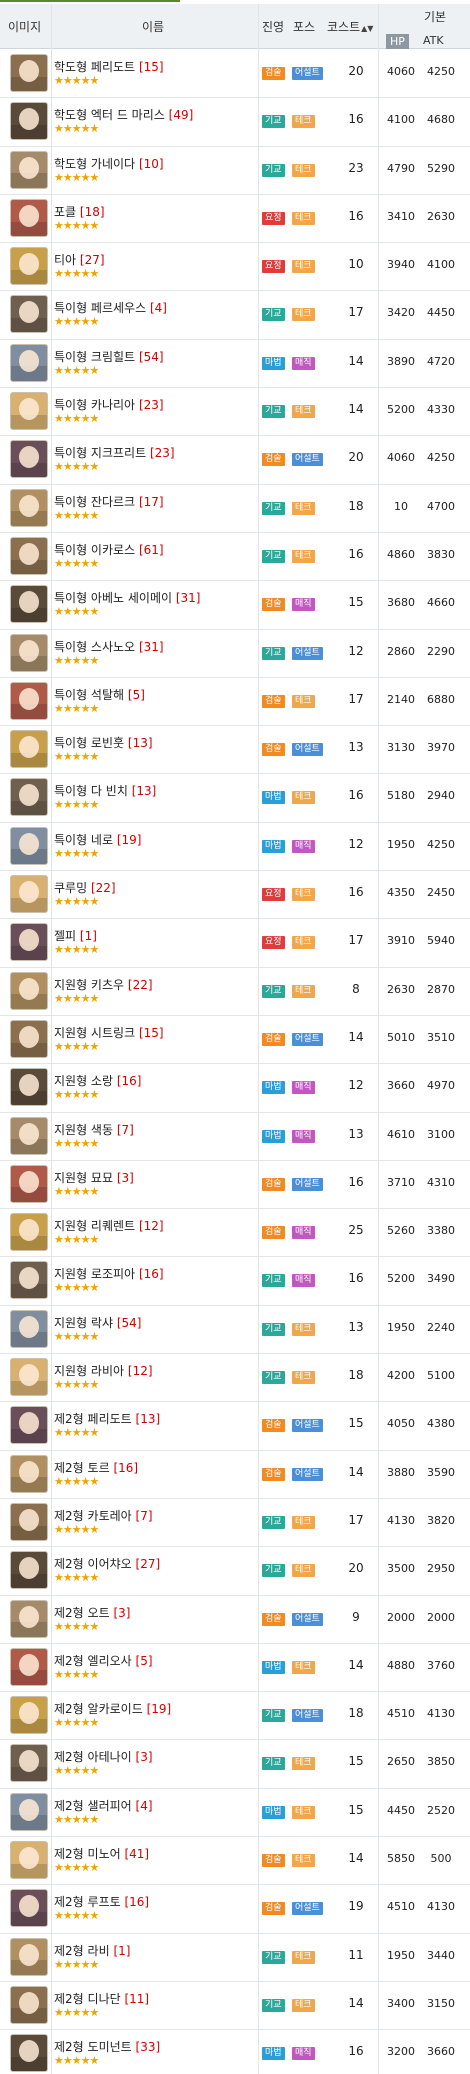  What do you see at coordinates (235, 1426) in the screenshot?
I see `table-row: 제2형 페리도트 [13] ★★★★★ 검술 어설트 15 4050 4380` at bounding box center [235, 1426].